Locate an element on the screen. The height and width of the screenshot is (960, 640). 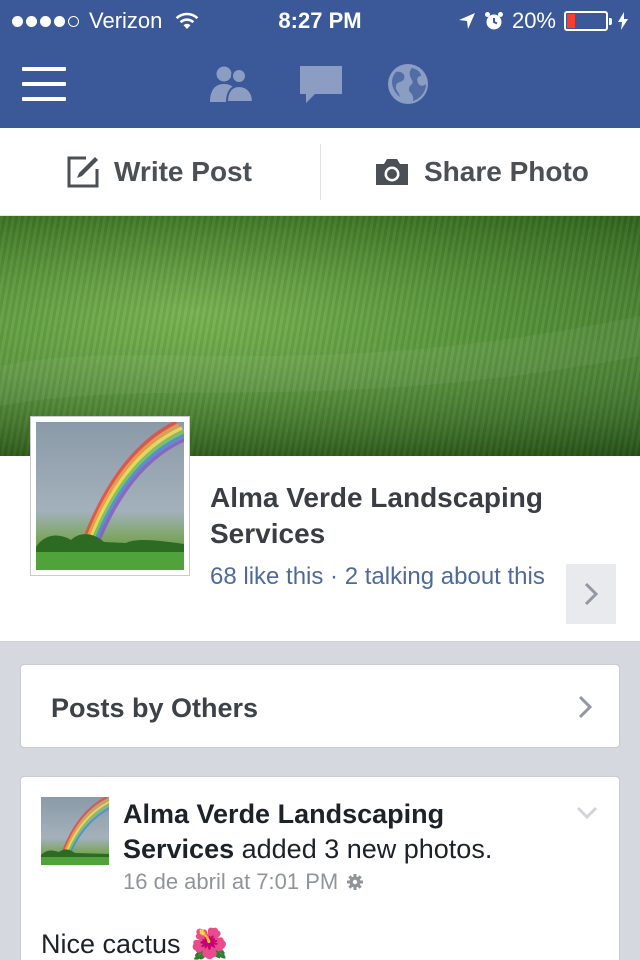
top-bar: Verizon 8:27 PM 20% is located at coordinates (320, 64).